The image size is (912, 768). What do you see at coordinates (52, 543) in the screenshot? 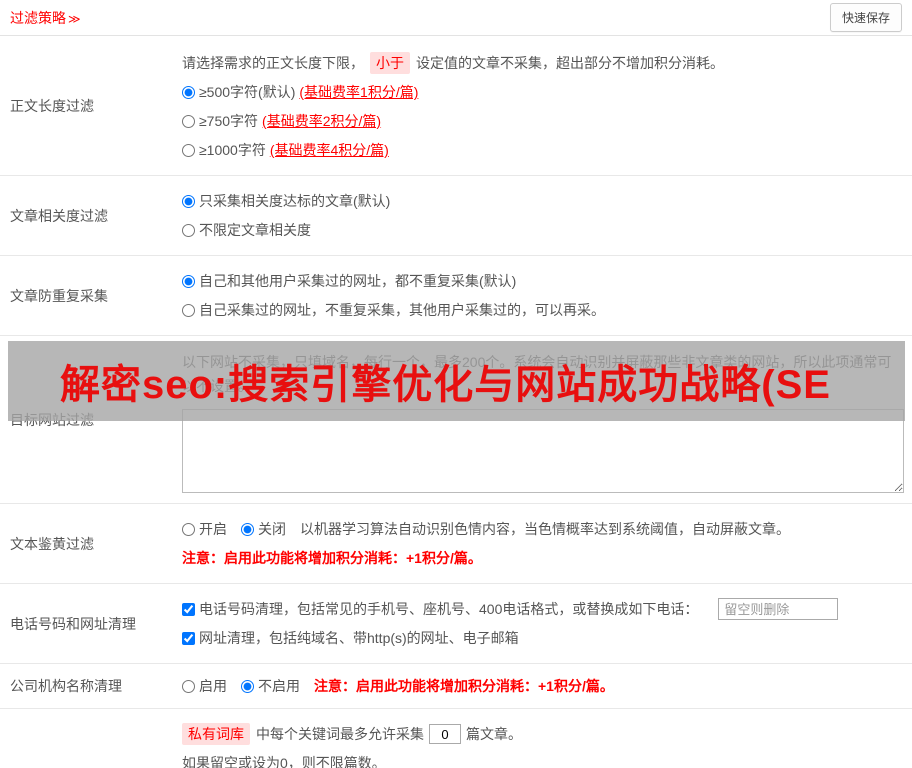
I see `porn-filter-label: 文本鉴黄过滤` at bounding box center [52, 543].